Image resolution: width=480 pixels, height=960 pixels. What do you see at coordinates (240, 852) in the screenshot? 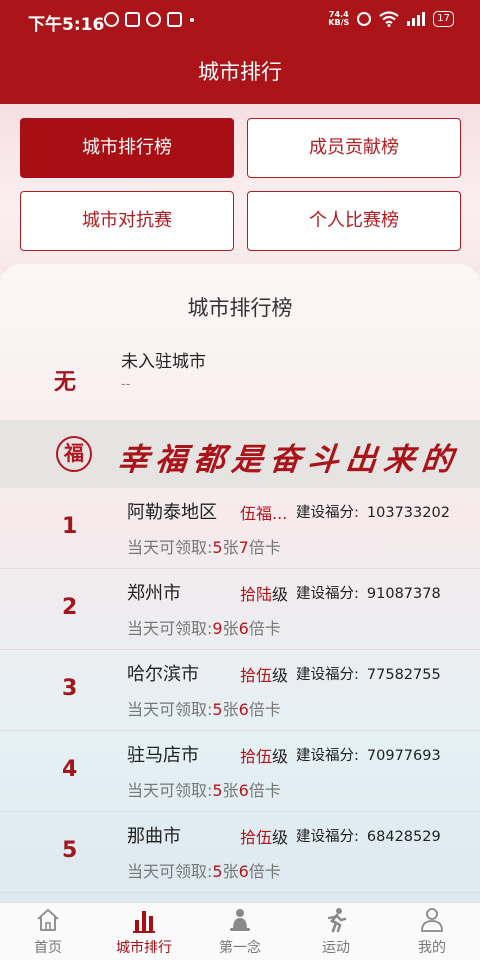
I see `ranking-row: 5 那曲市 拾伍级 建设福分: 68428529 当天可领取:5张6倍卡` at bounding box center [240, 852].